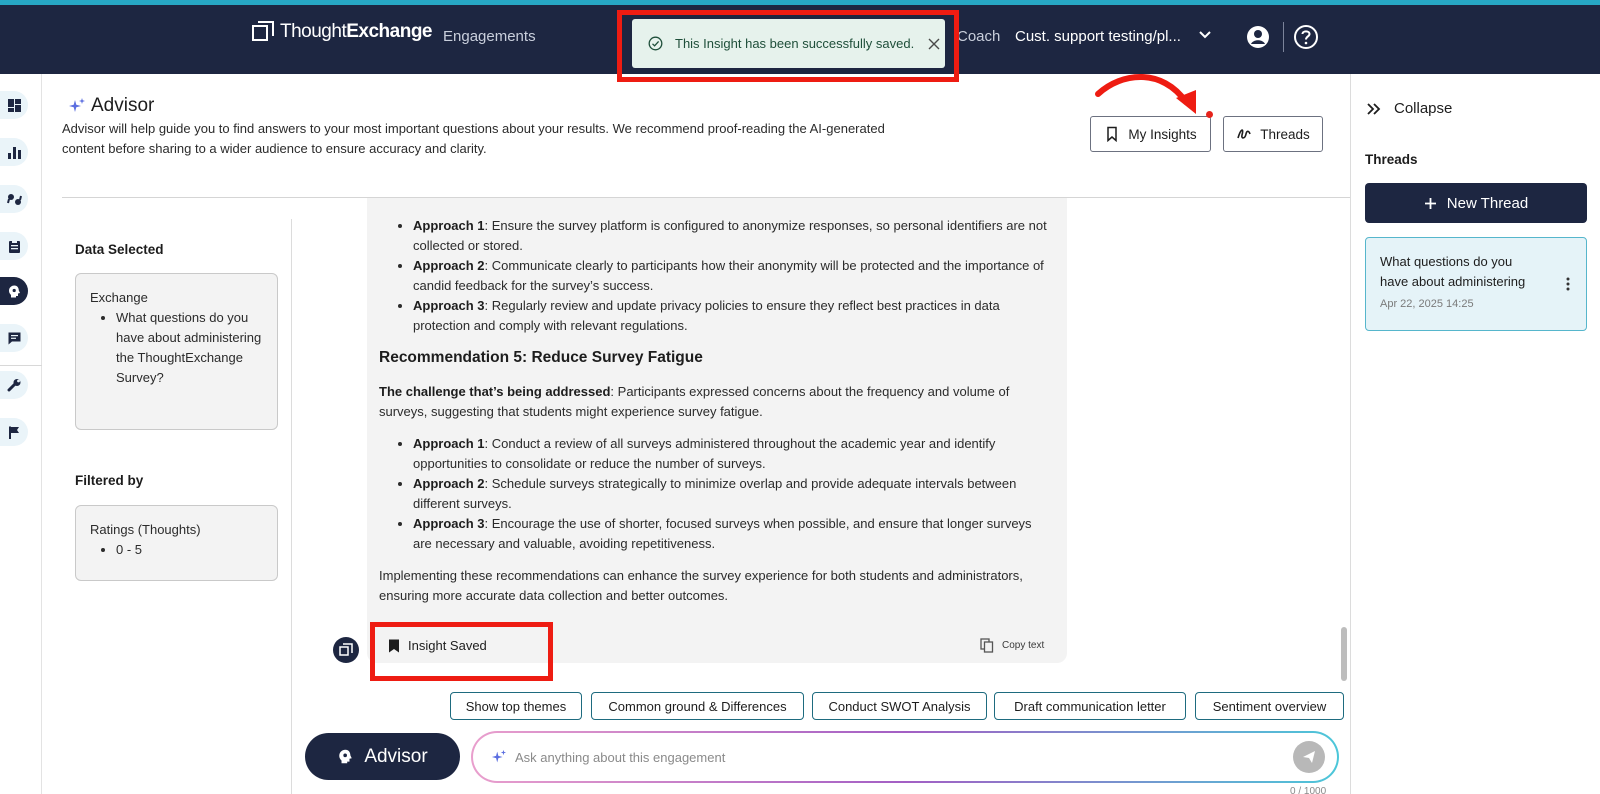 This screenshot has height=794, width=1600. What do you see at coordinates (1209, 114) in the screenshot?
I see `notification-dot` at bounding box center [1209, 114].